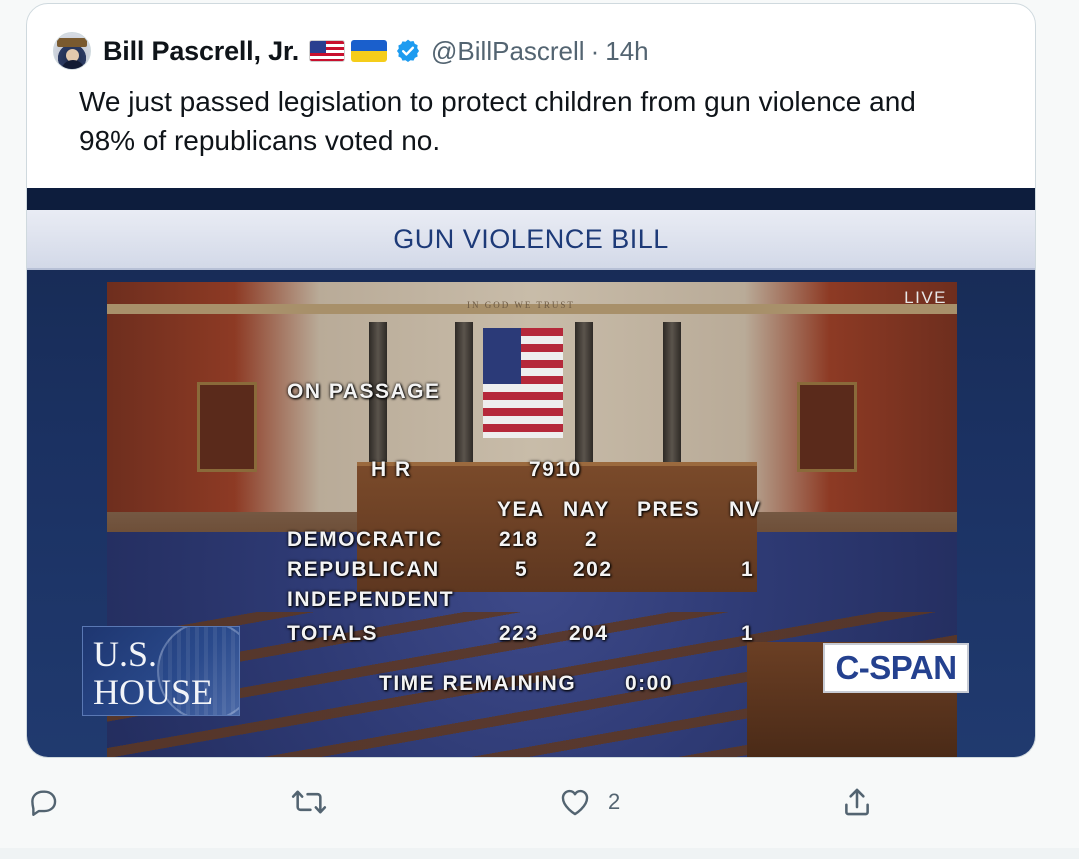 Image resolution: width=1079 pixels, height=859 pixels. I want to click on retweet-button, so click(309, 802).